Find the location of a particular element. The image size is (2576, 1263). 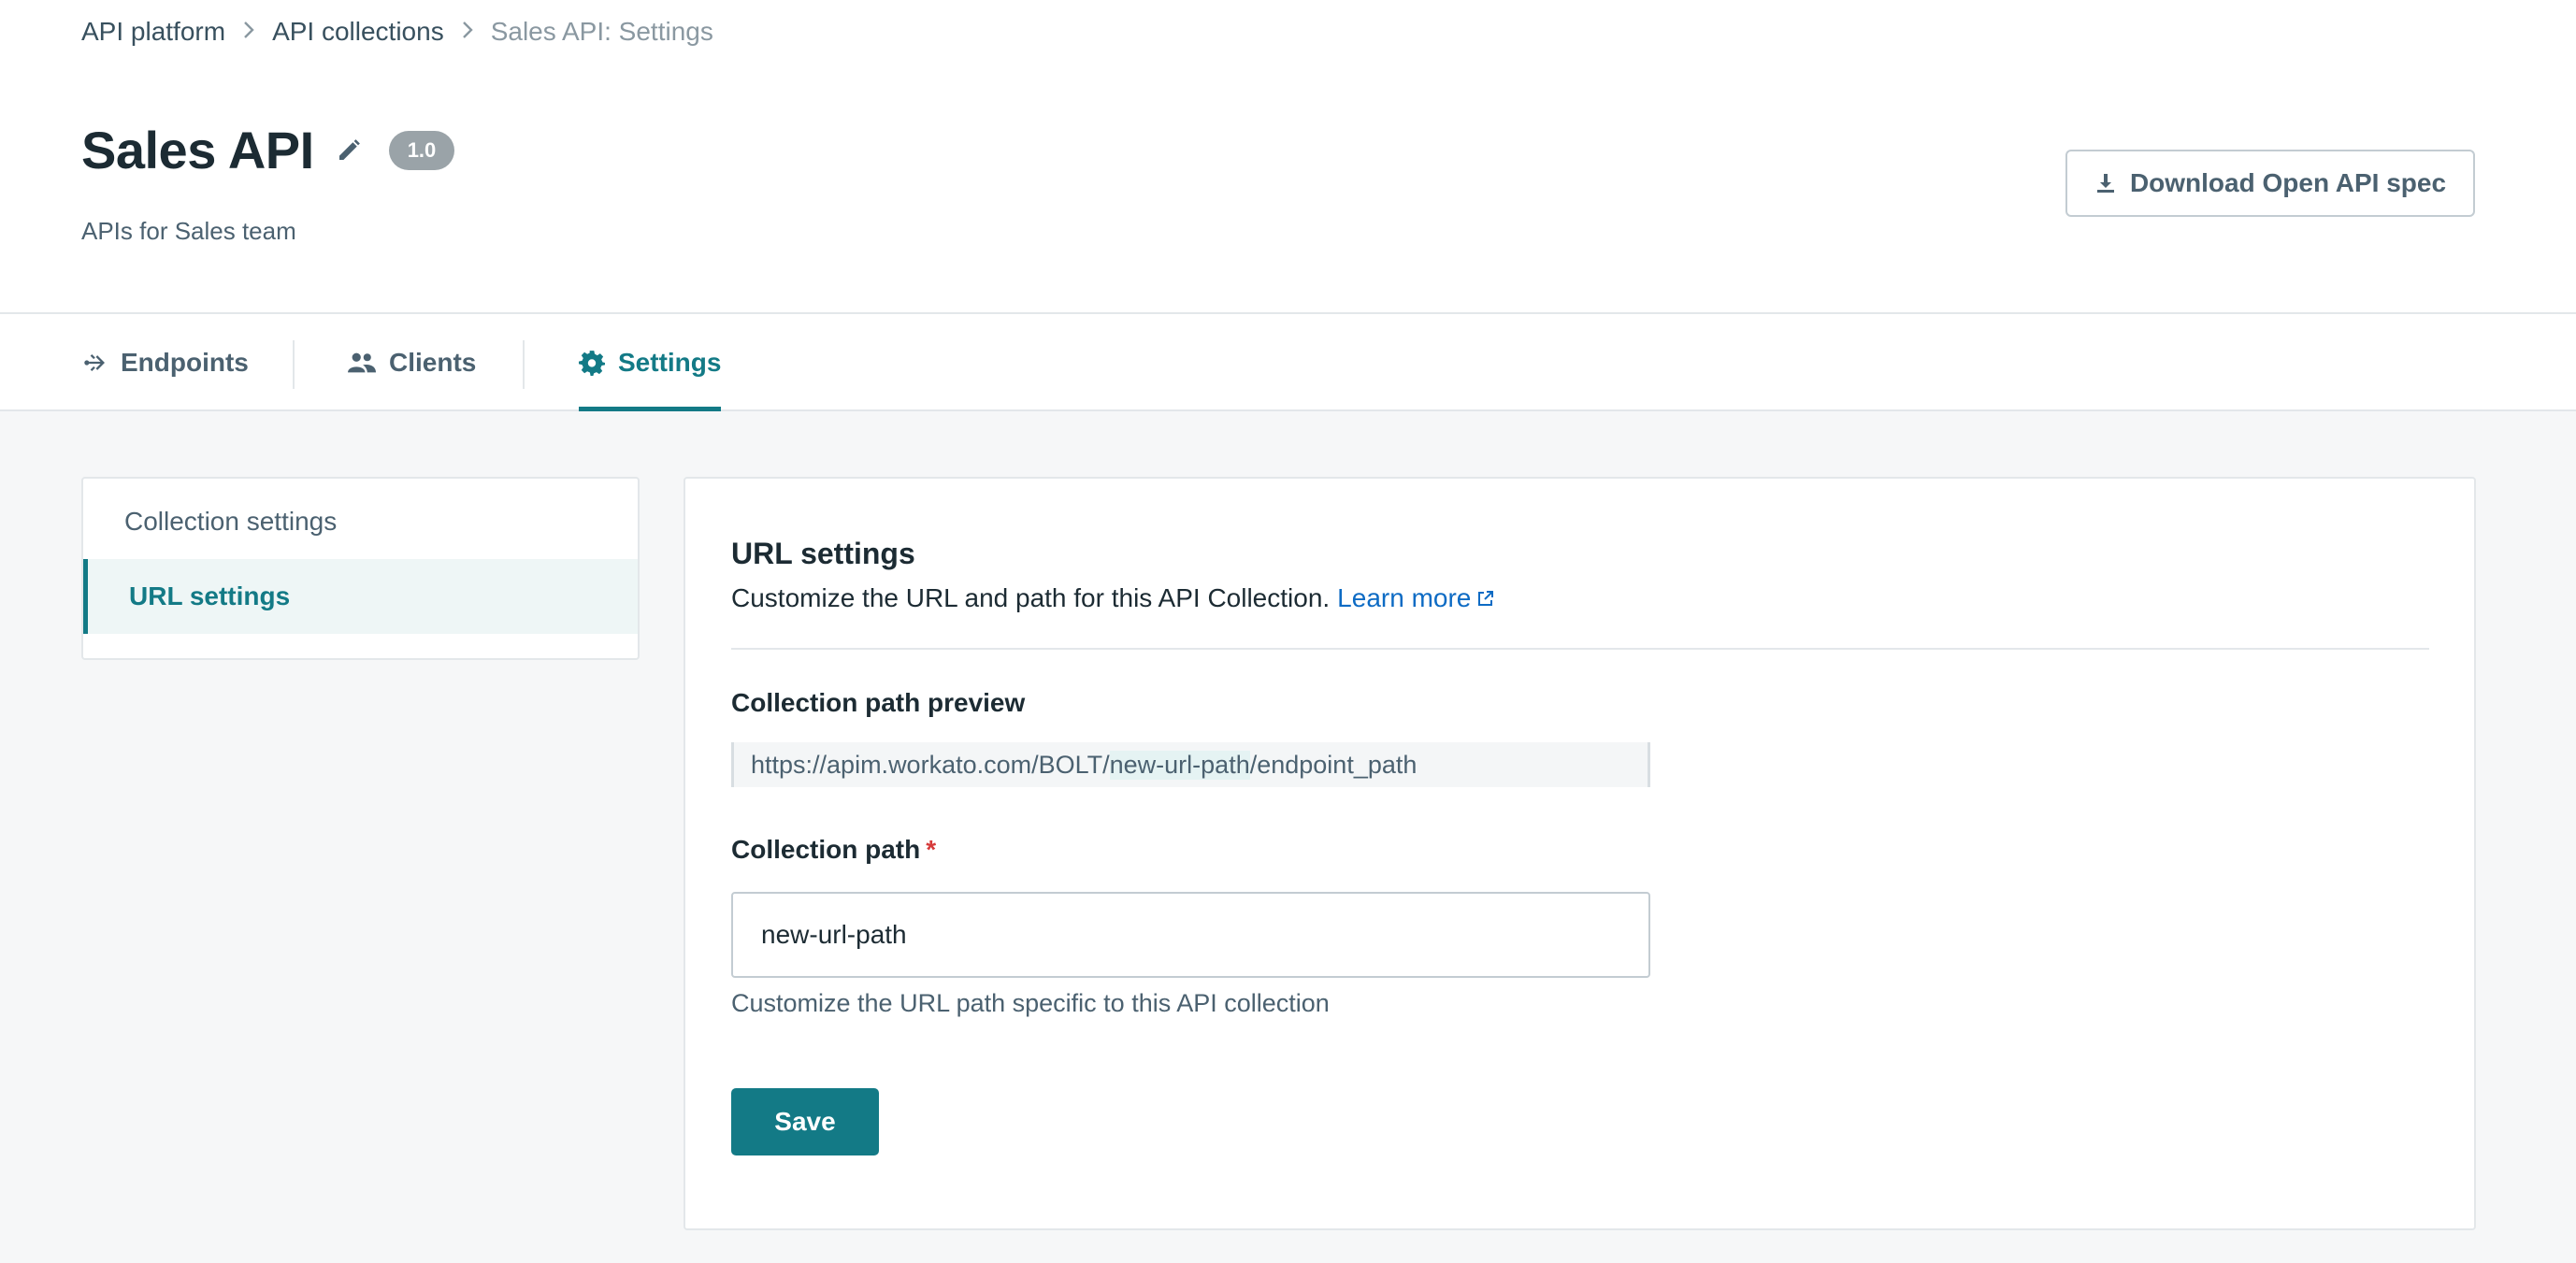

collection-path-label-text: Collection path is located at coordinates (826, 849).